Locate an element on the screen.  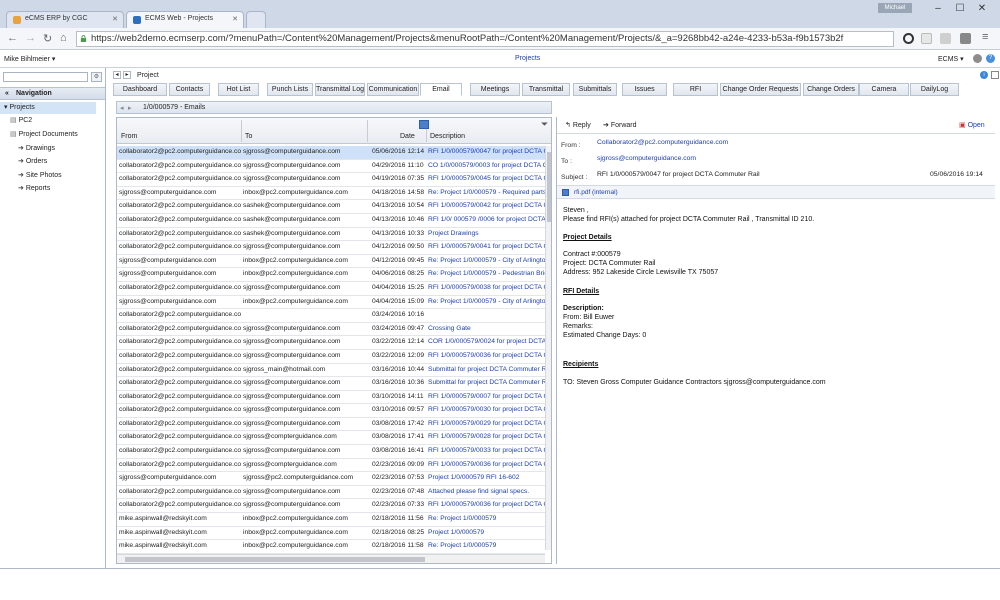
tab-issues: Issues is located at coordinates (644, 89).